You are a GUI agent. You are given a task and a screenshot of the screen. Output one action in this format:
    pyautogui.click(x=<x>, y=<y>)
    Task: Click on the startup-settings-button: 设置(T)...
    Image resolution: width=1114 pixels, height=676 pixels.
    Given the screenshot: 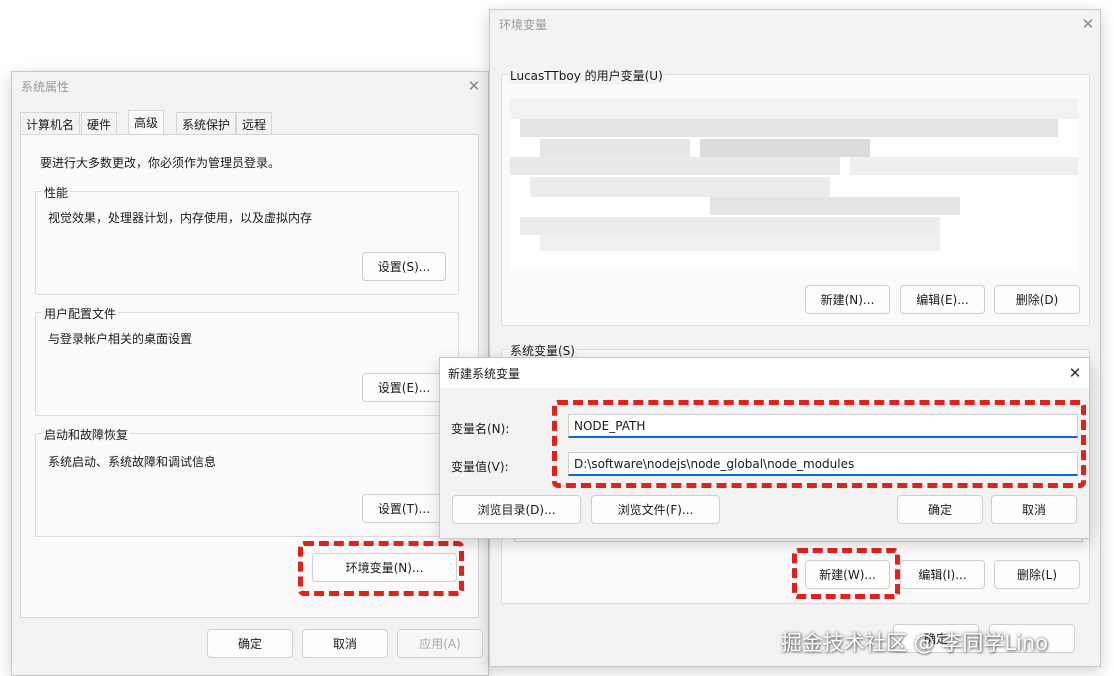 What is the action you would take?
    pyautogui.click(x=404, y=508)
    